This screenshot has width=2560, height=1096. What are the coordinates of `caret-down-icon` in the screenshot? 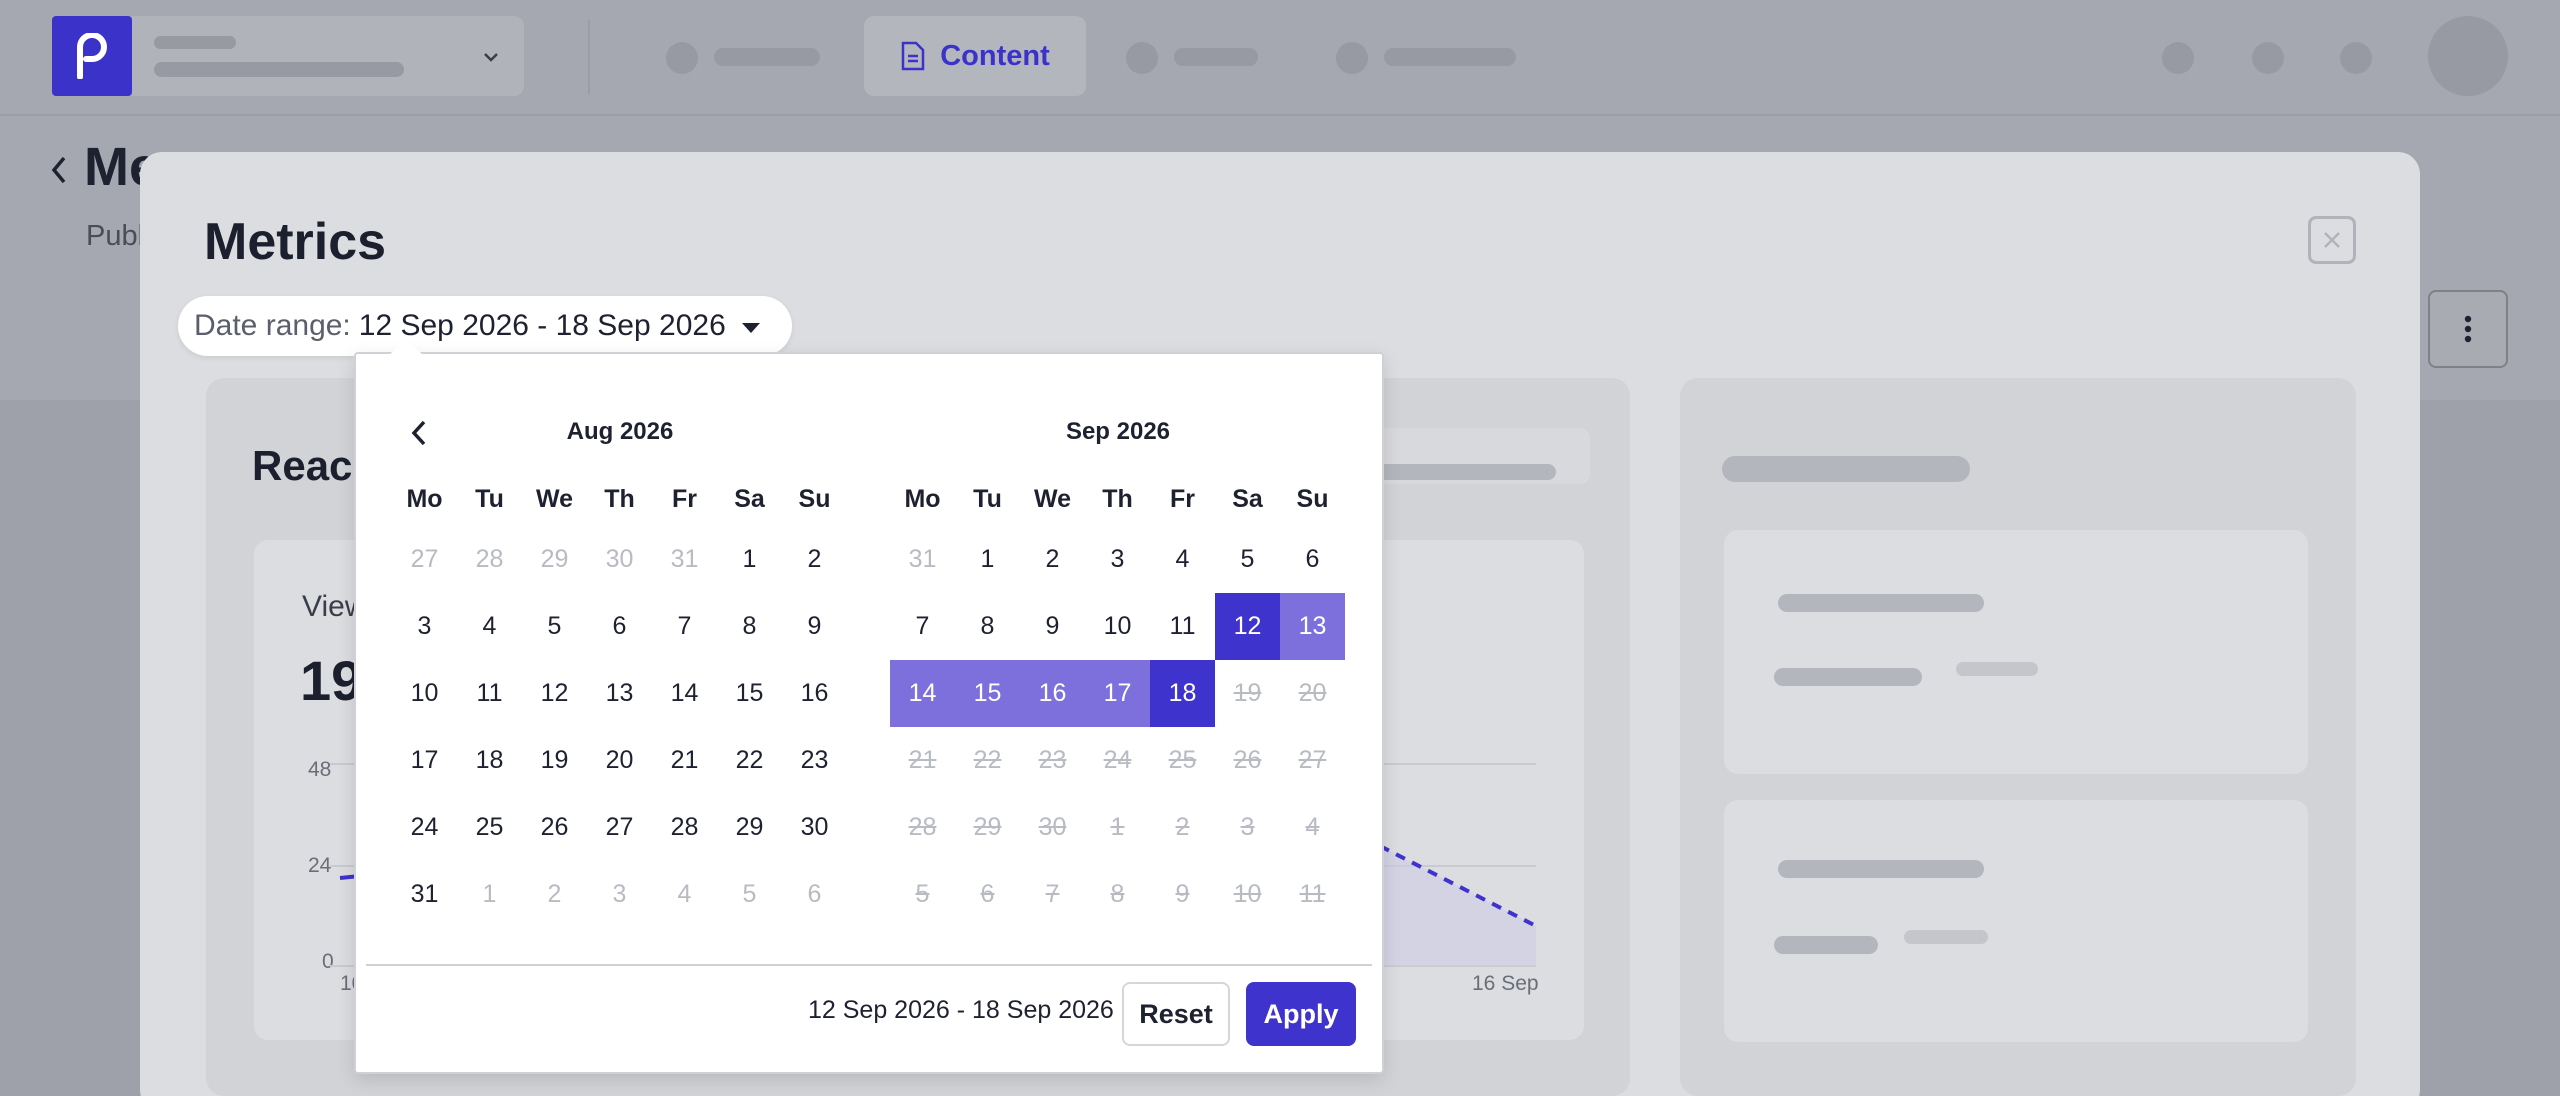 It's located at (750, 328).